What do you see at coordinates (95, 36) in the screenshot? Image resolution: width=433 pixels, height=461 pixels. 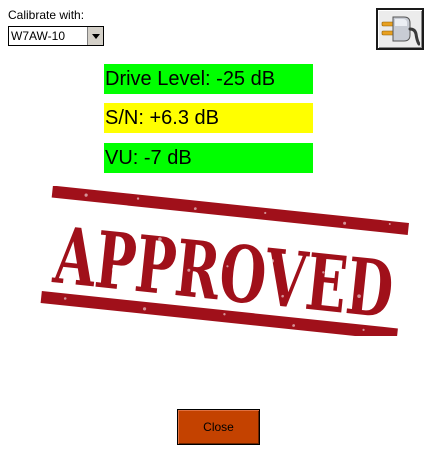 I see `dropdown-arrow-icon` at bounding box center [95, 36].